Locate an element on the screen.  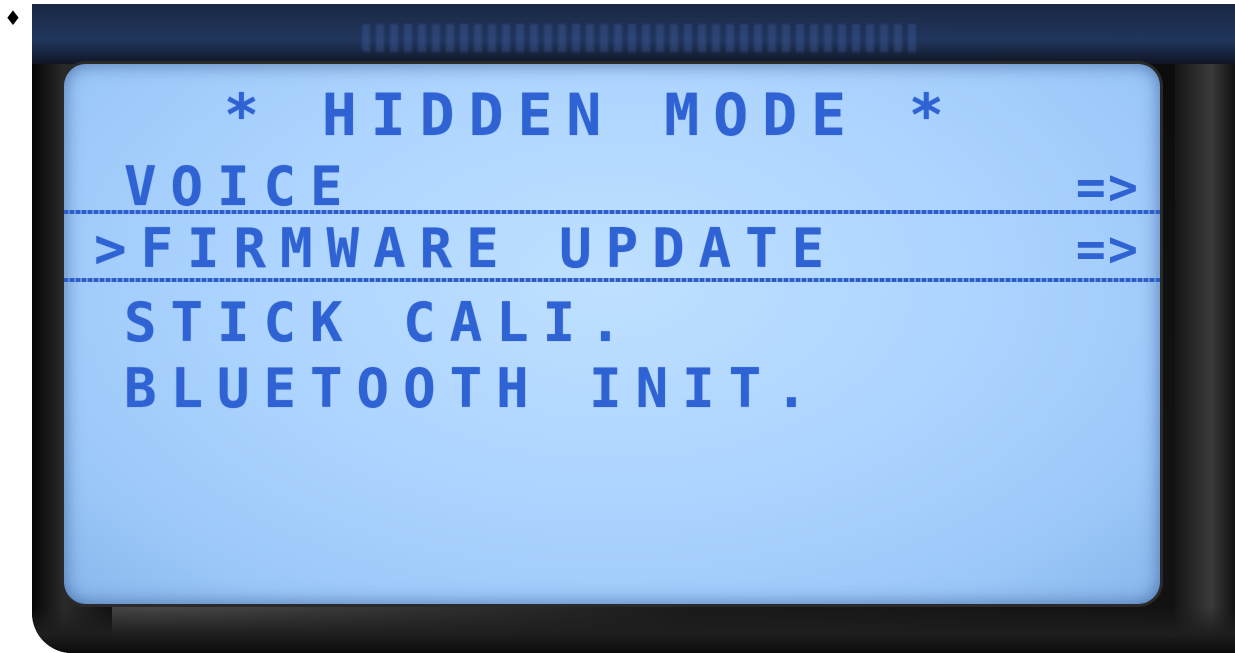
menu-item-bluetooth-init: BLUETOOTH INIT. is located at coordinates (473, 389).